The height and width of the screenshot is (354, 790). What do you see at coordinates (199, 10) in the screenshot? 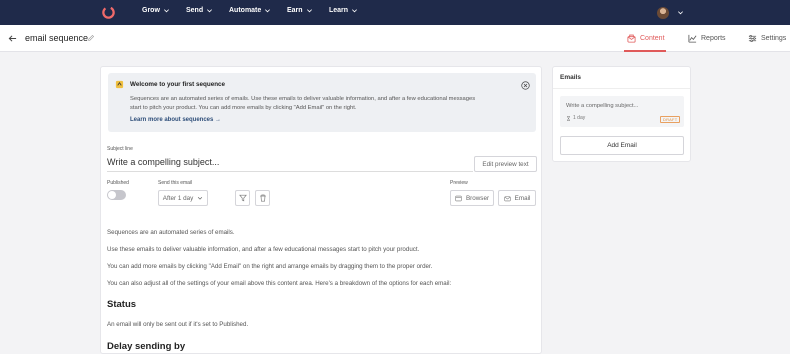
I see `nav-send: Send` at bounding box center [199, 10].